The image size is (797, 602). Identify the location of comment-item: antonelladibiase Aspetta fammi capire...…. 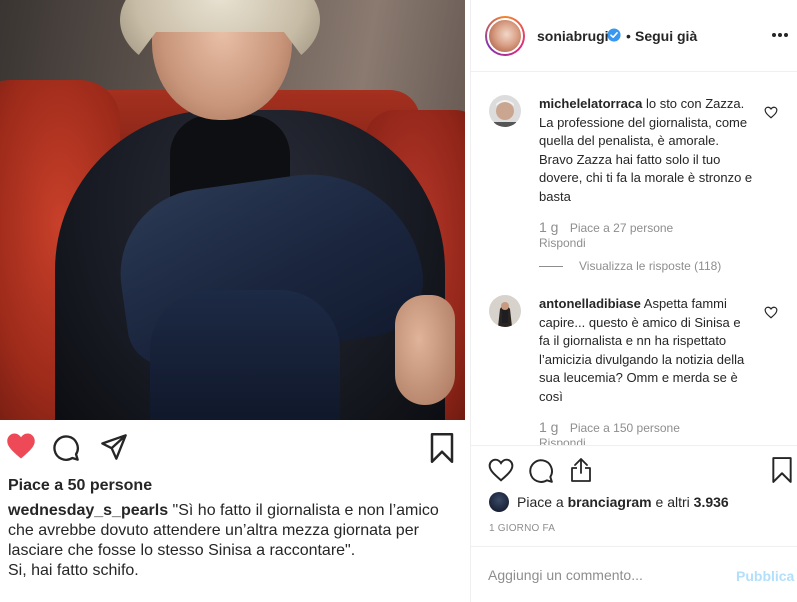
(634, 359).